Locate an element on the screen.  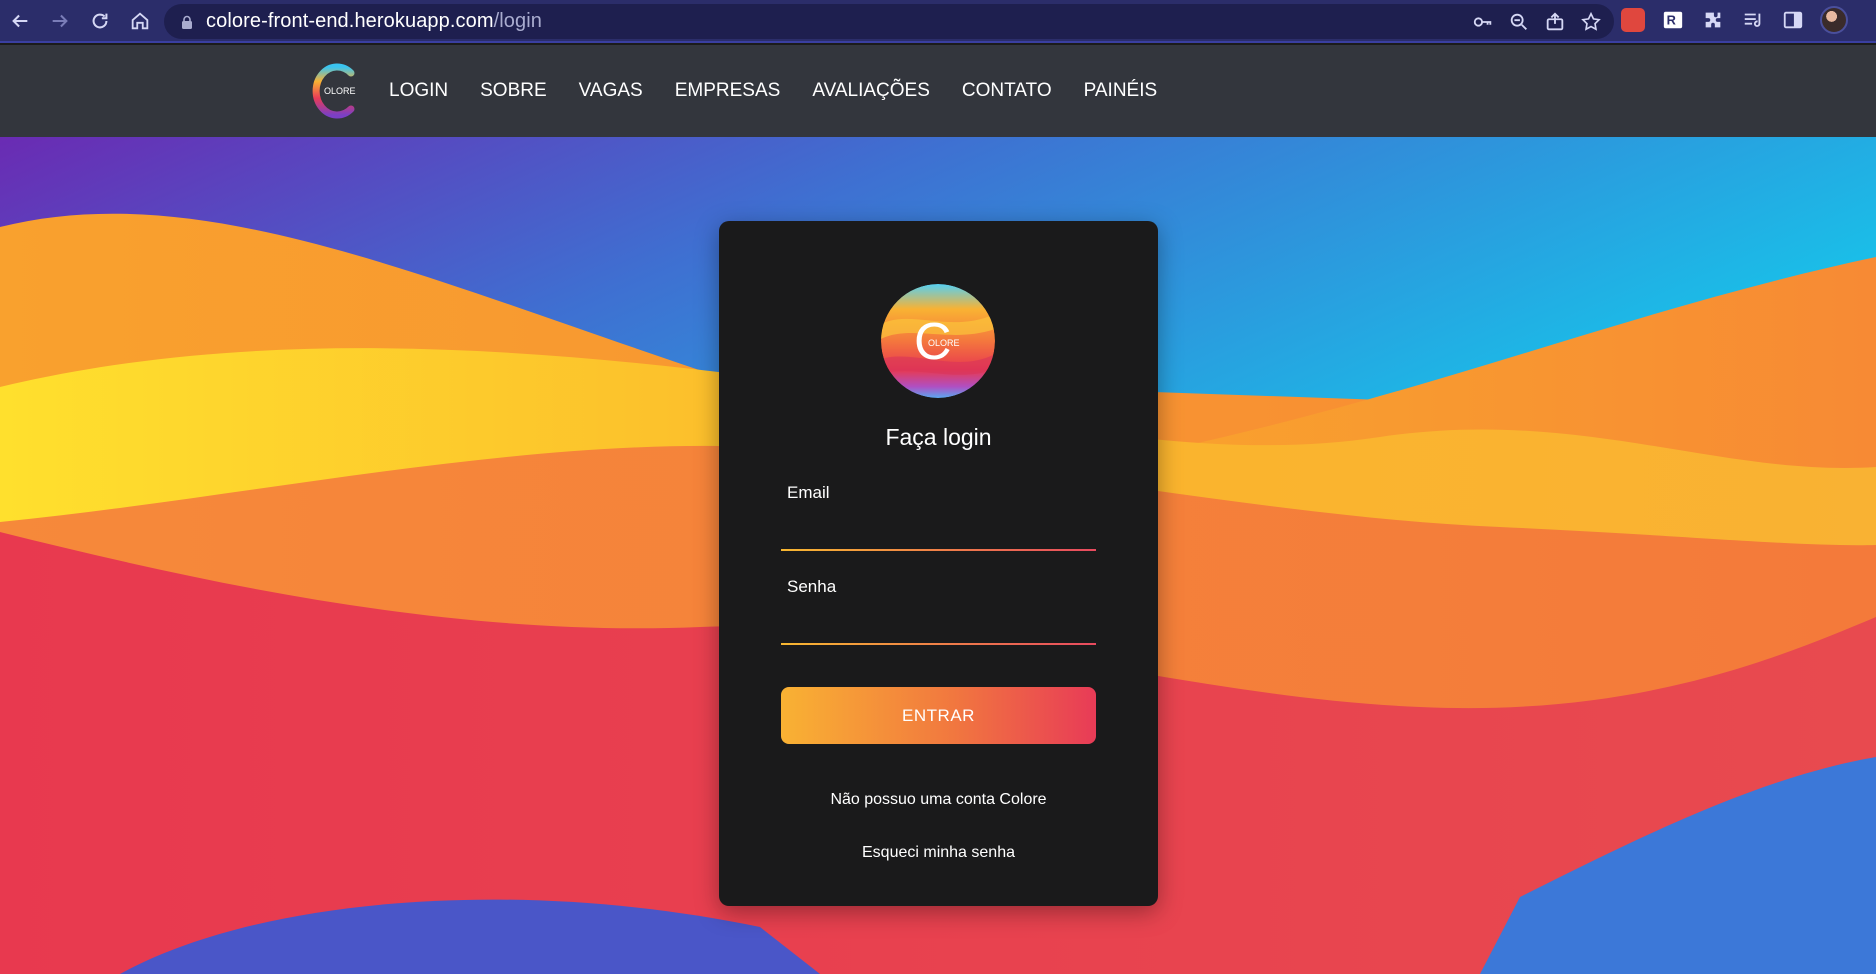
url-path: /login is located at coordinates (518, 21).